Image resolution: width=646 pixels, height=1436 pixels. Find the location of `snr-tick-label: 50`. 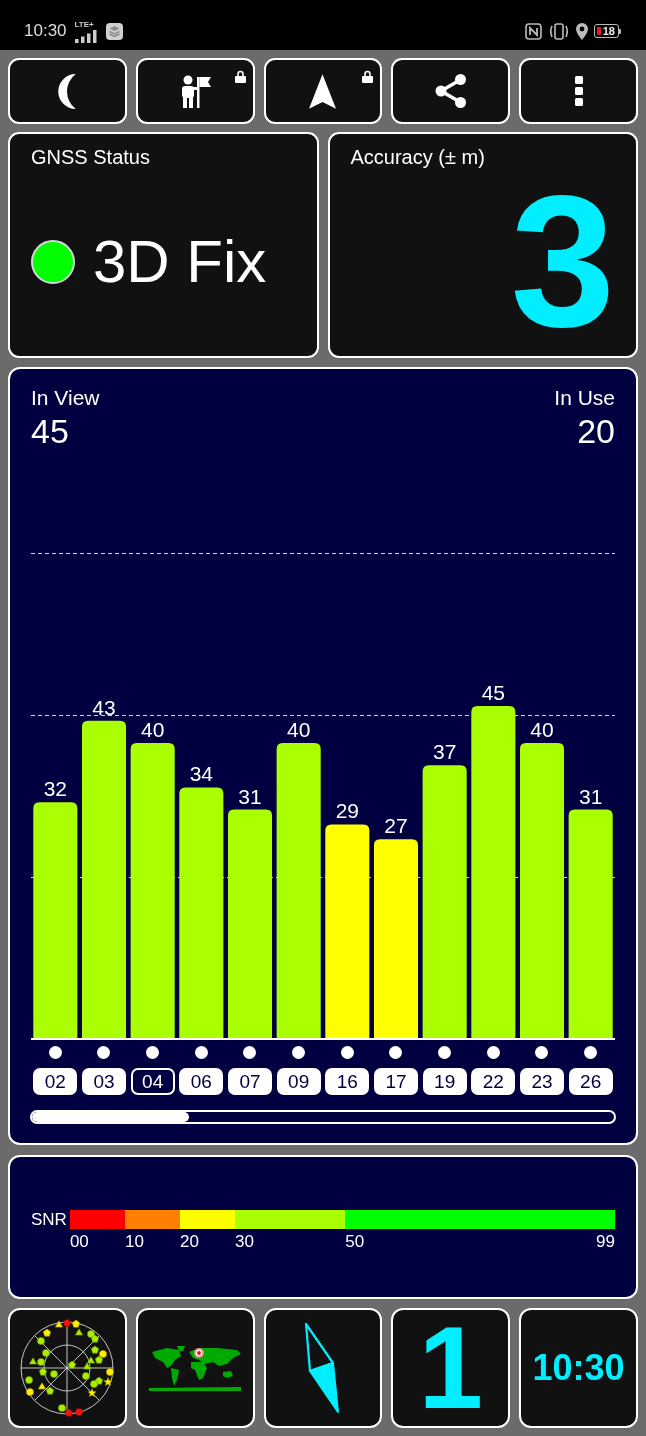

snr-tick-label: 50 is located at coordinates (355, 1242).